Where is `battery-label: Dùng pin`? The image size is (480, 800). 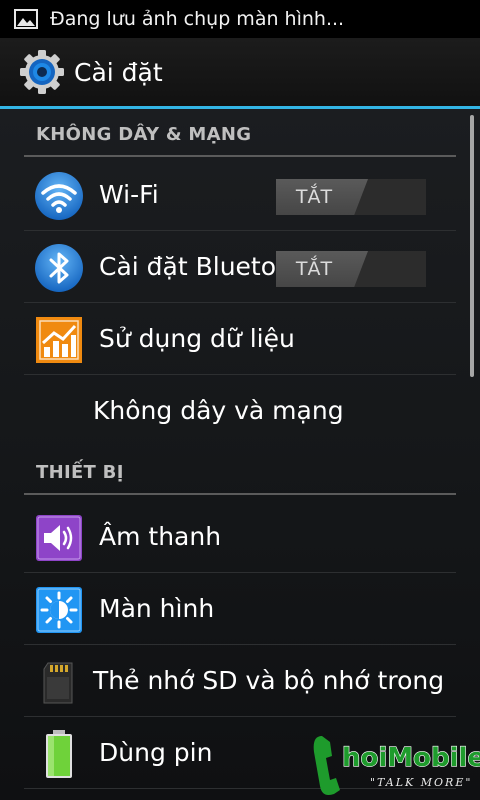
battery-label: Dùng pin is located at coordinates (156, 752).